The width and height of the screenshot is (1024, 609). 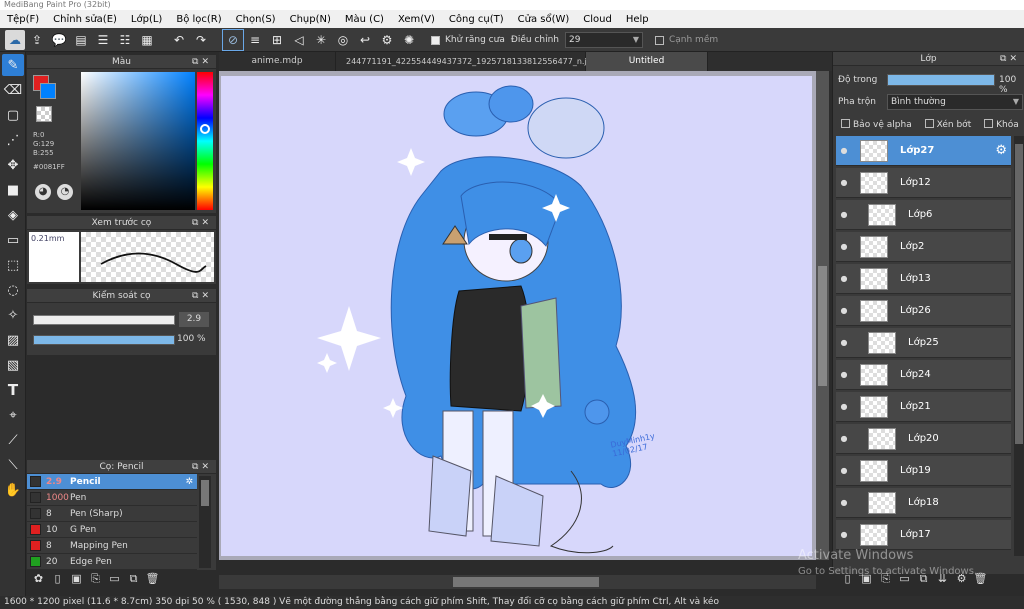 What do you see at coordinates (65, 192) in the screenshot?
I see `palette-add-icon: ◔` at bounding box center [65, 192].